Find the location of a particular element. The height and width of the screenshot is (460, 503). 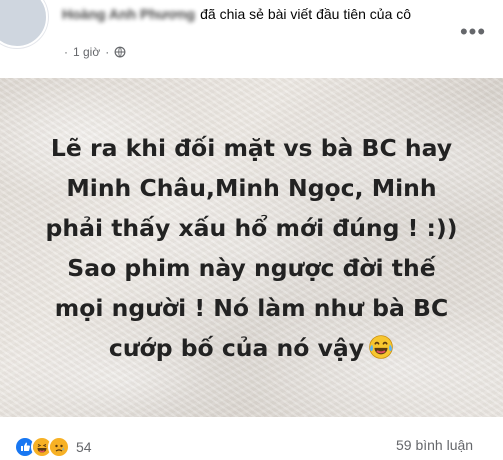

author-avatar is located at coordinates (24, 24).